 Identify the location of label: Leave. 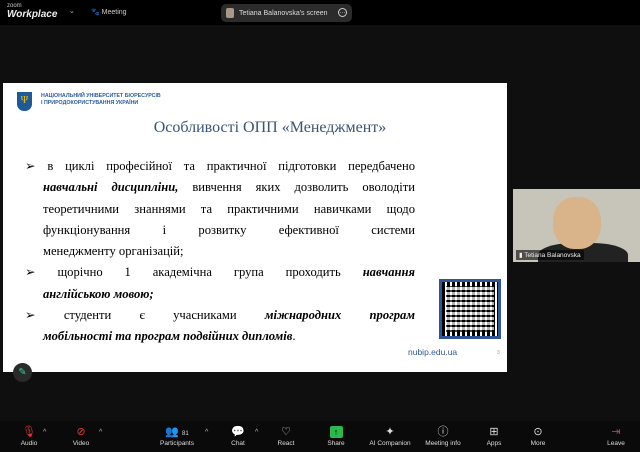
(616, 443).